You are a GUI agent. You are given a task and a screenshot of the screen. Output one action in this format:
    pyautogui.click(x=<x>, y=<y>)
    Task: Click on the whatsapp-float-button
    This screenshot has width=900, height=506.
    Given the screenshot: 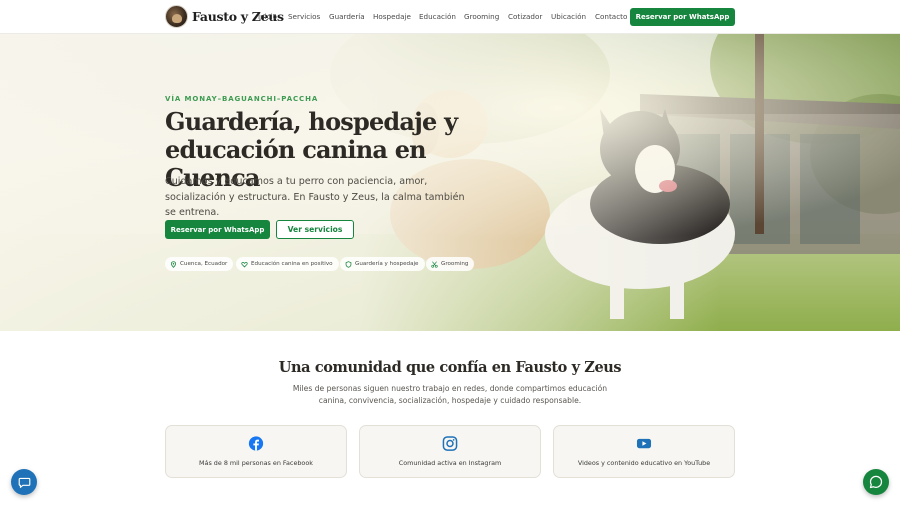 What is the action you would take?
    pyautogui.click(x=876, y=482)
    